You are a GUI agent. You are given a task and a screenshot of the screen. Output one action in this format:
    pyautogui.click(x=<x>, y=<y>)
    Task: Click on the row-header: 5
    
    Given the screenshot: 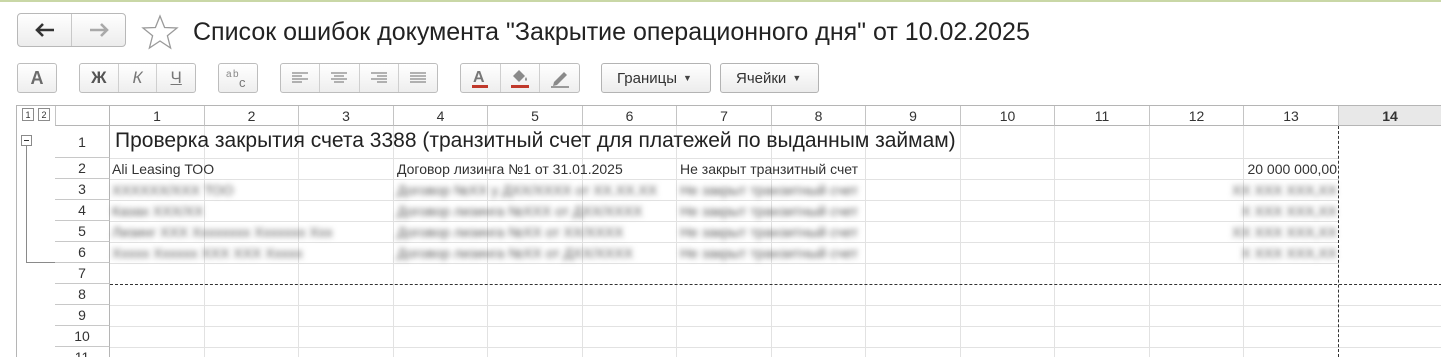 What is the action you would take?
    pyautogui.click(x=82, y=231)
    